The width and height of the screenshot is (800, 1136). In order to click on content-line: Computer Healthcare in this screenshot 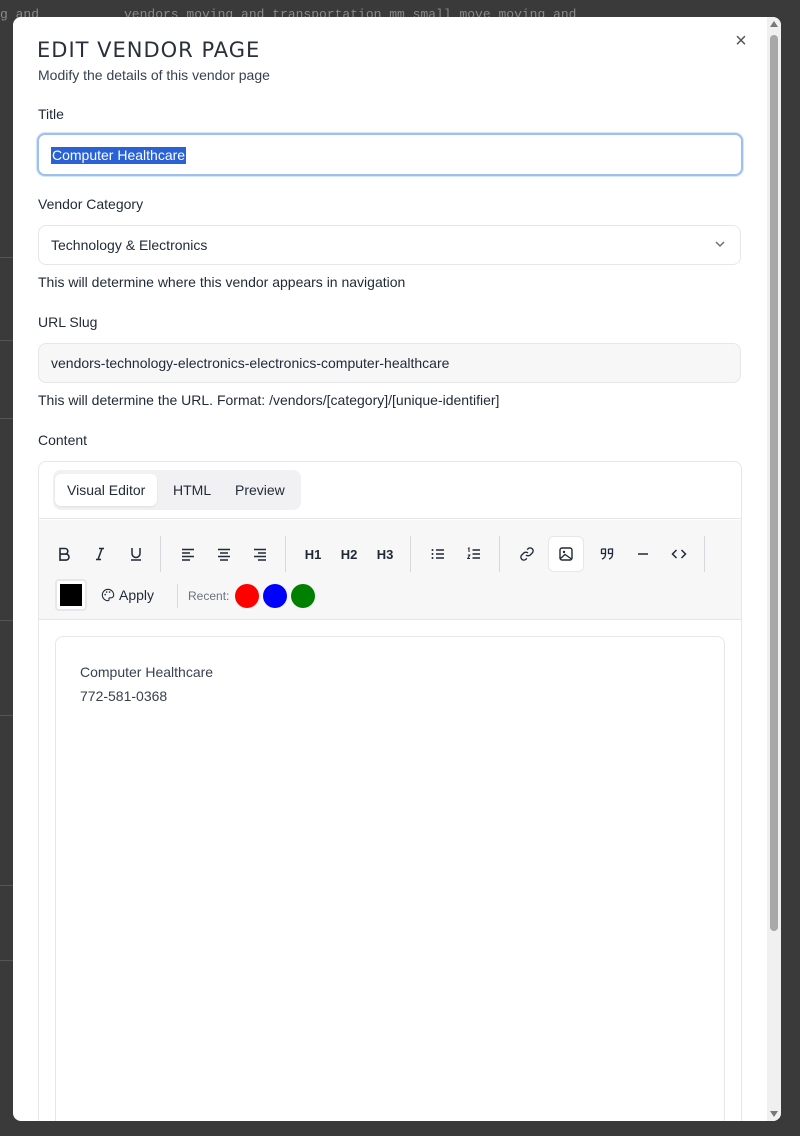, I will do `click(147, 672)`.